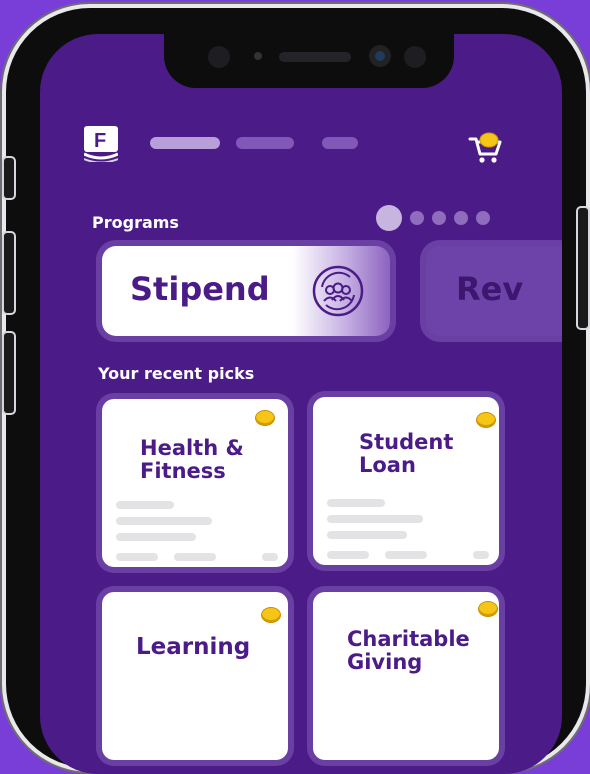  What do you see at coordinates (135, 222) in the screenshot?
I see `programs-heading: Programs` at bounding box center [135, 222].